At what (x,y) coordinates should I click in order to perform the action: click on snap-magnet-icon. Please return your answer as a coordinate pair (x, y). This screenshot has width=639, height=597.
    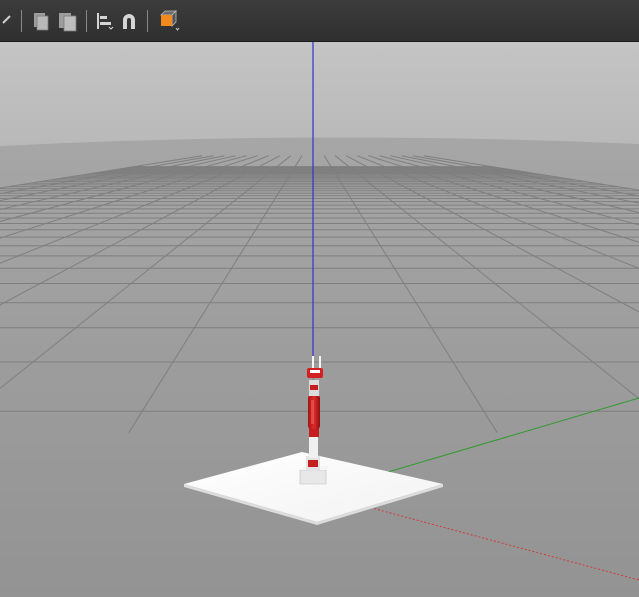
    Looking at the image, I should click on (129, 21).